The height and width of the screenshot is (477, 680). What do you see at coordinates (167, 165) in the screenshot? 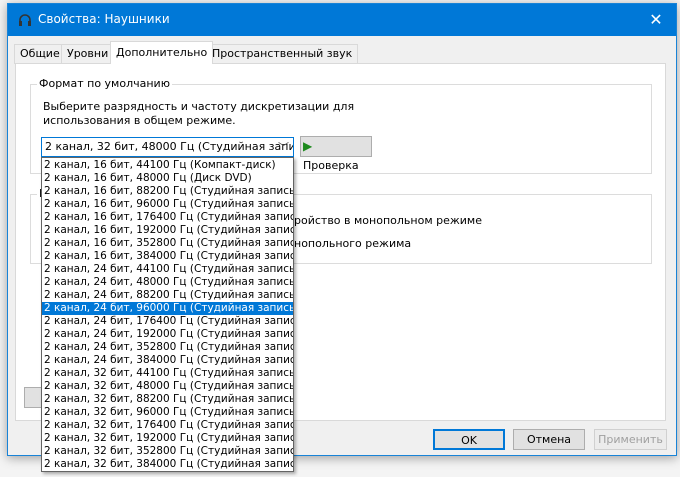
I see `format-option: 2 канал, 16 бит, 44100 Гц (Компакт-диск)` at bounding box center [167, 165].